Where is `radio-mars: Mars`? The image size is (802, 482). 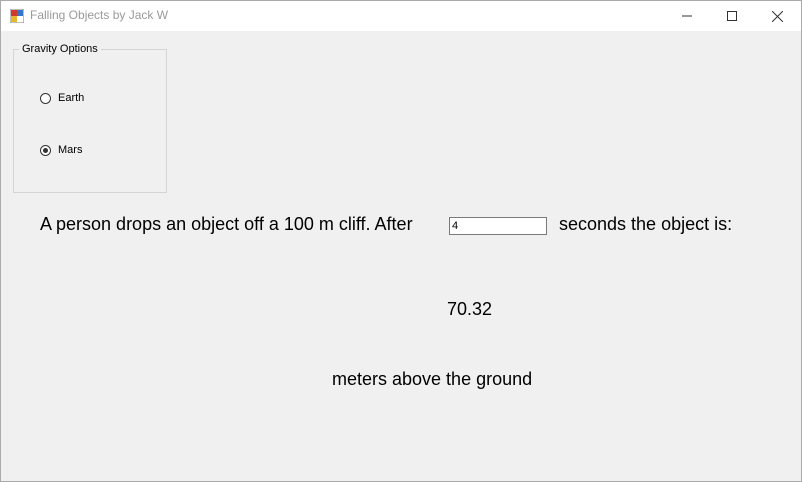 radio-mars: Mars is located at coordinates (61, 150).